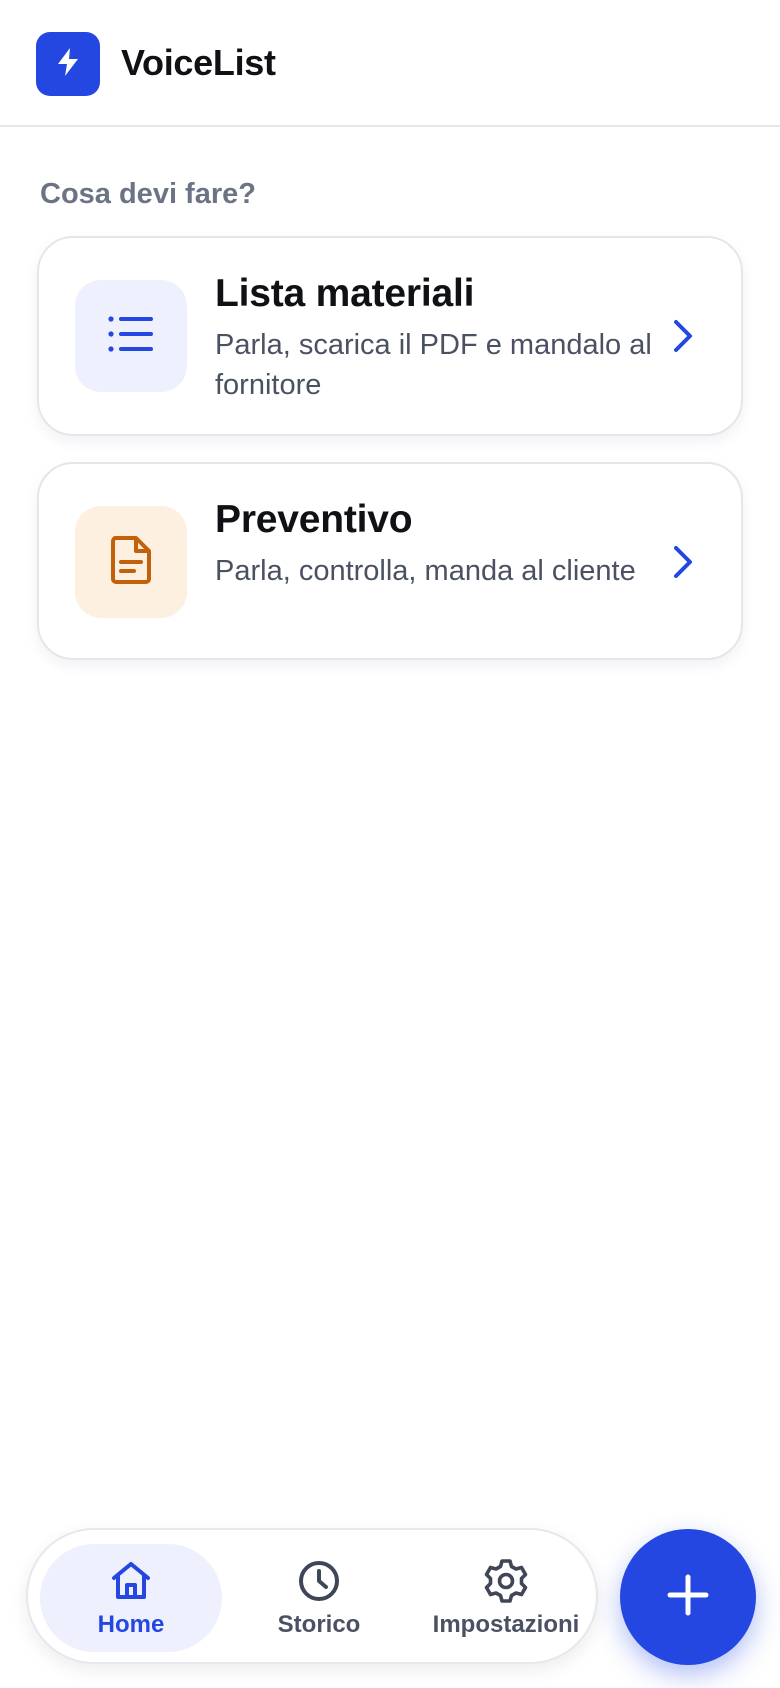  I want to click on nav-label-impostazioni: Impostazioni, so click(506, 1624).